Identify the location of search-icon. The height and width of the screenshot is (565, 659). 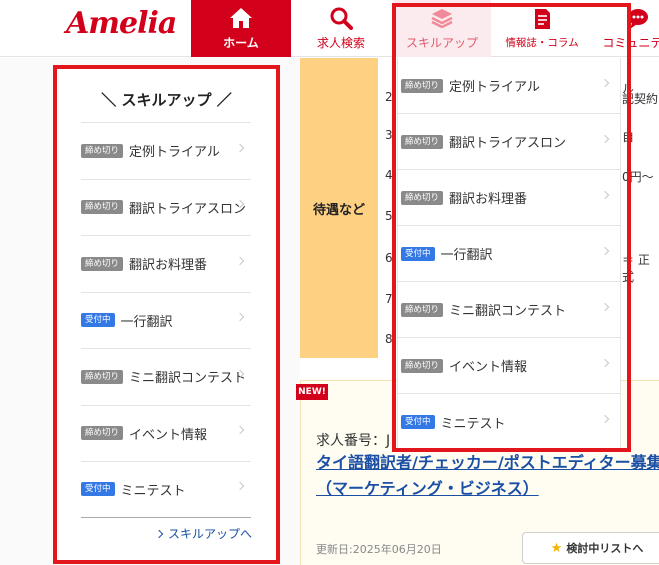
(341, 18).